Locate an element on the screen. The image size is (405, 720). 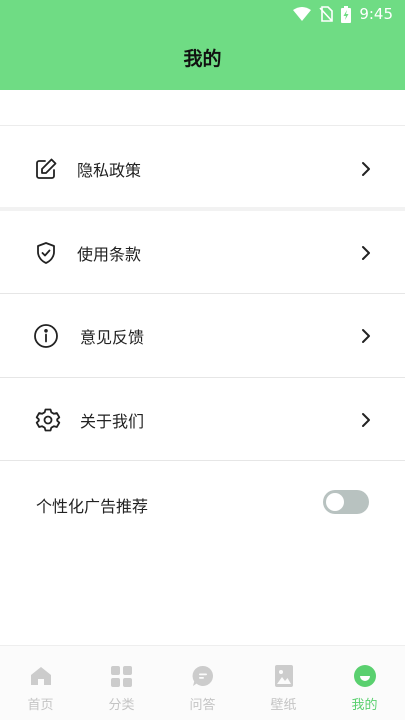
menu-item-label: 意见反馈 is located at coordinates (112, 337).